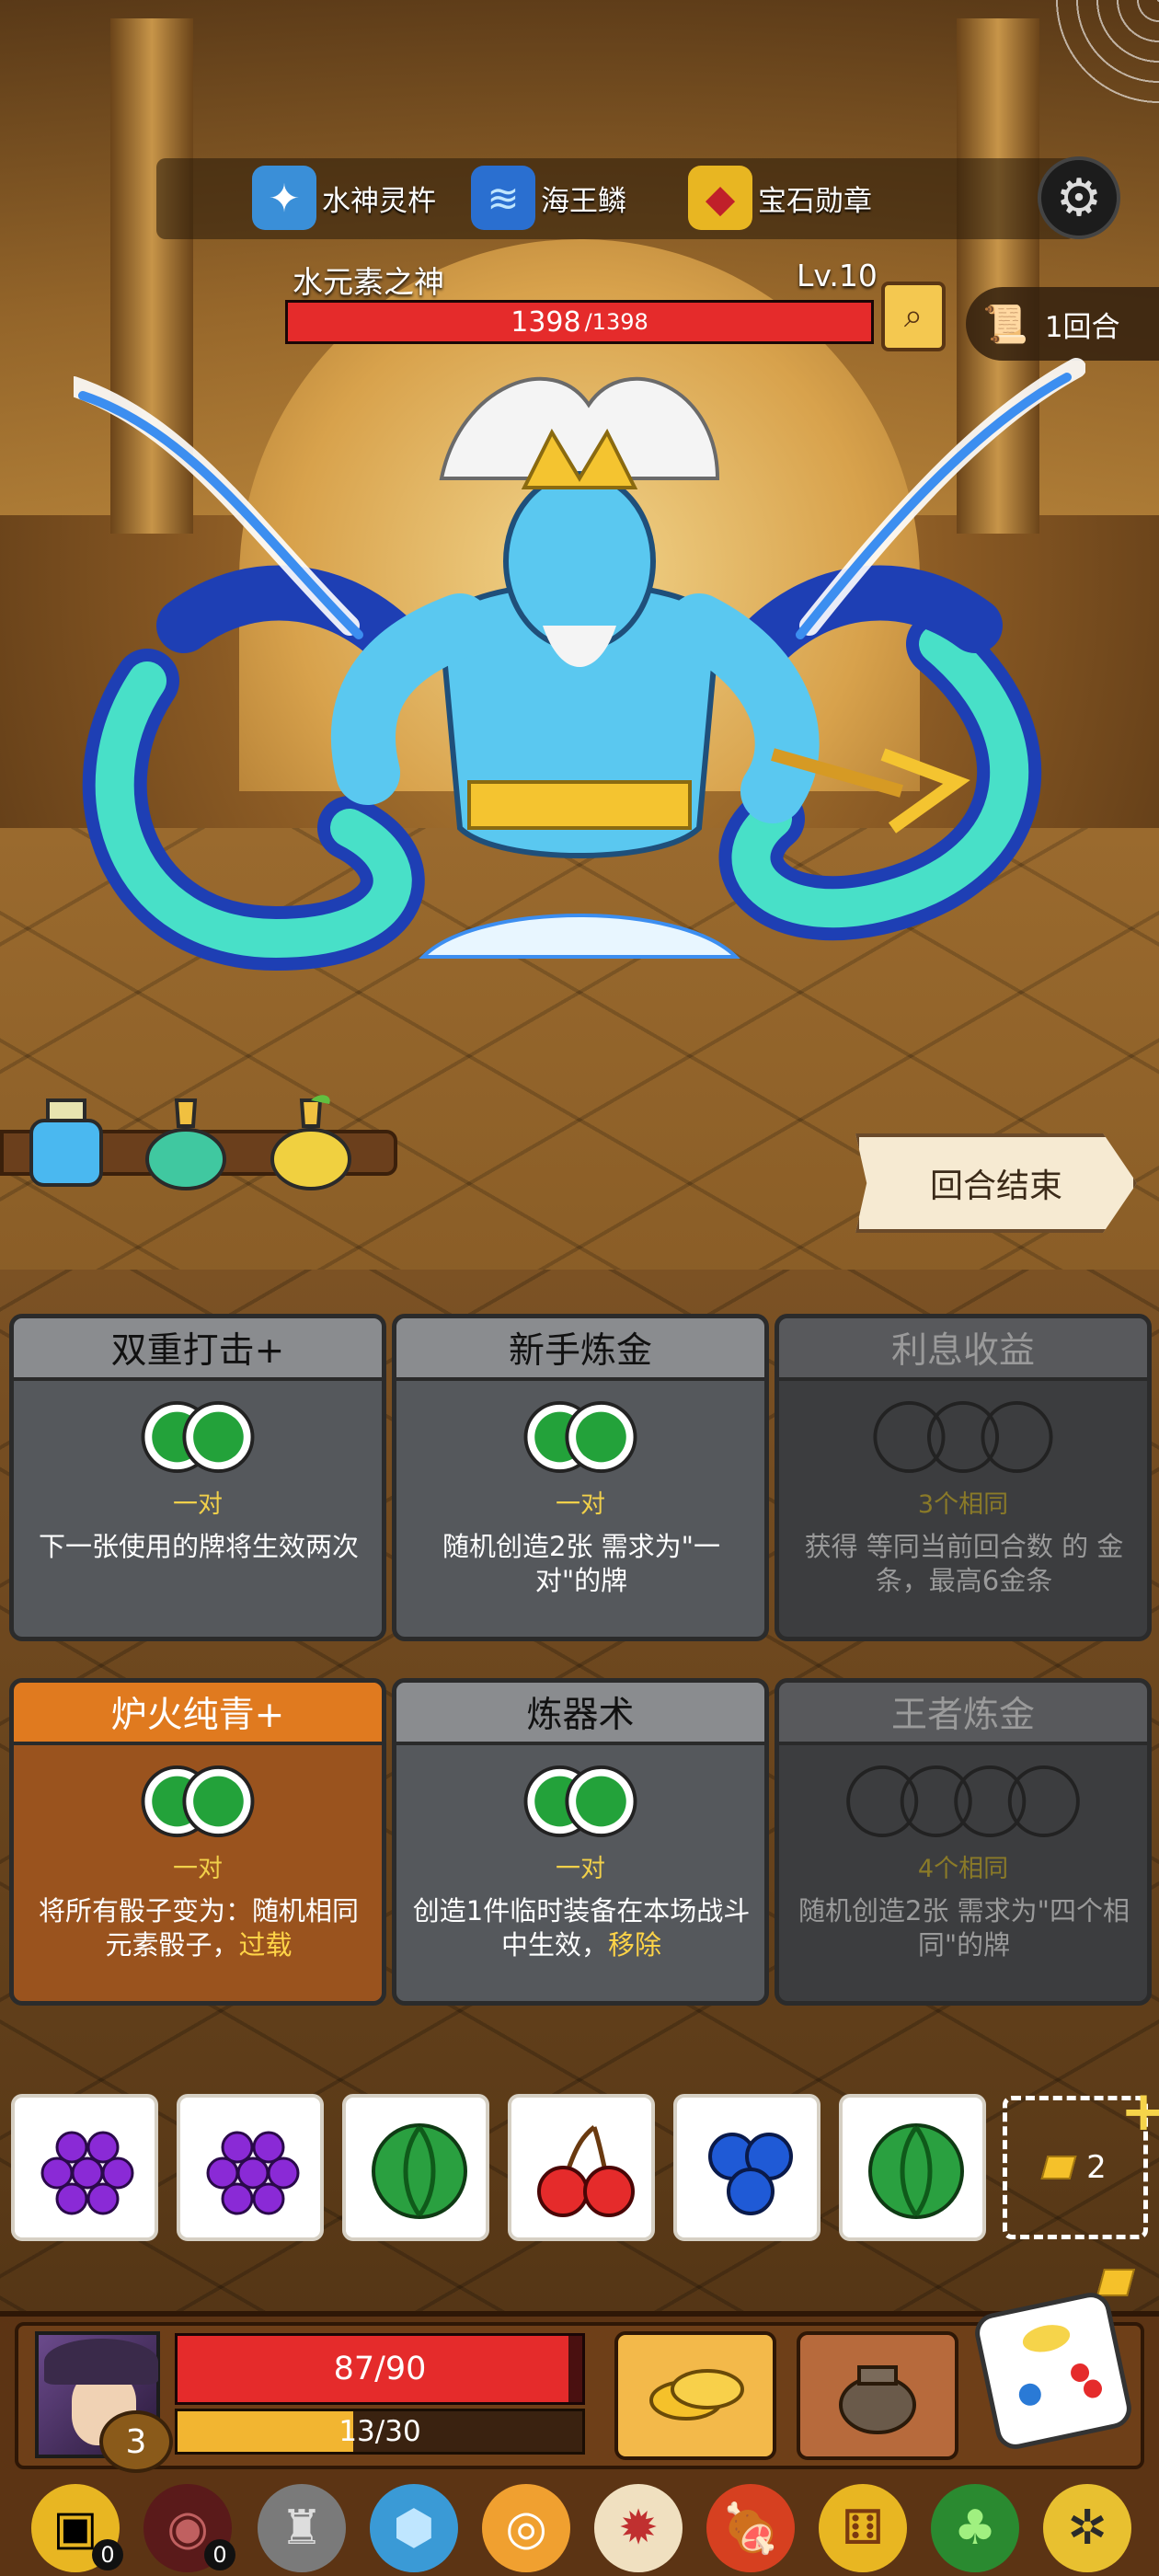 The width and height of the screenshot is (1159, 2576). I want to click on card-novice-alchemy: 新手炼金 一对 随机创造2张 需求为"一对"的牌, so click(580, 1477).